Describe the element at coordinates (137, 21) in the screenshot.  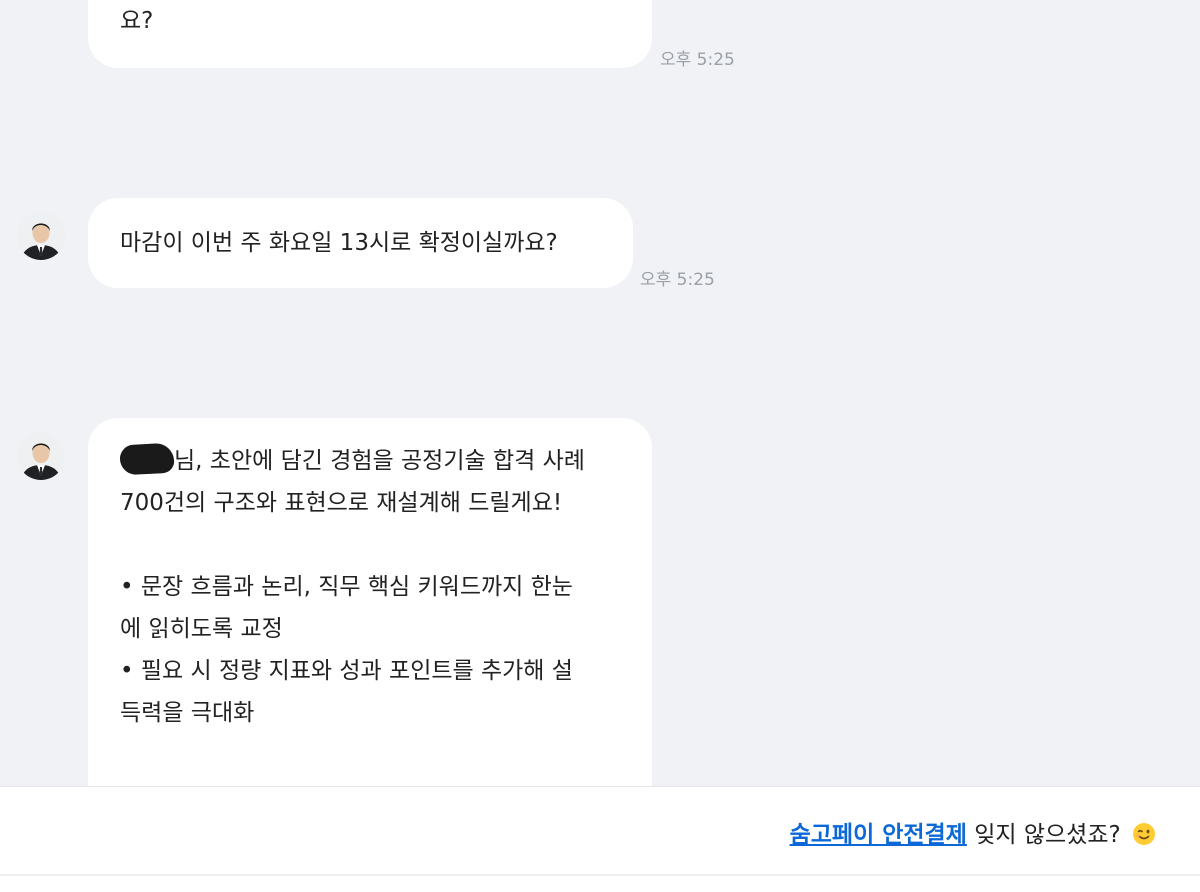
I see `message-text-line: 요?` at that location.